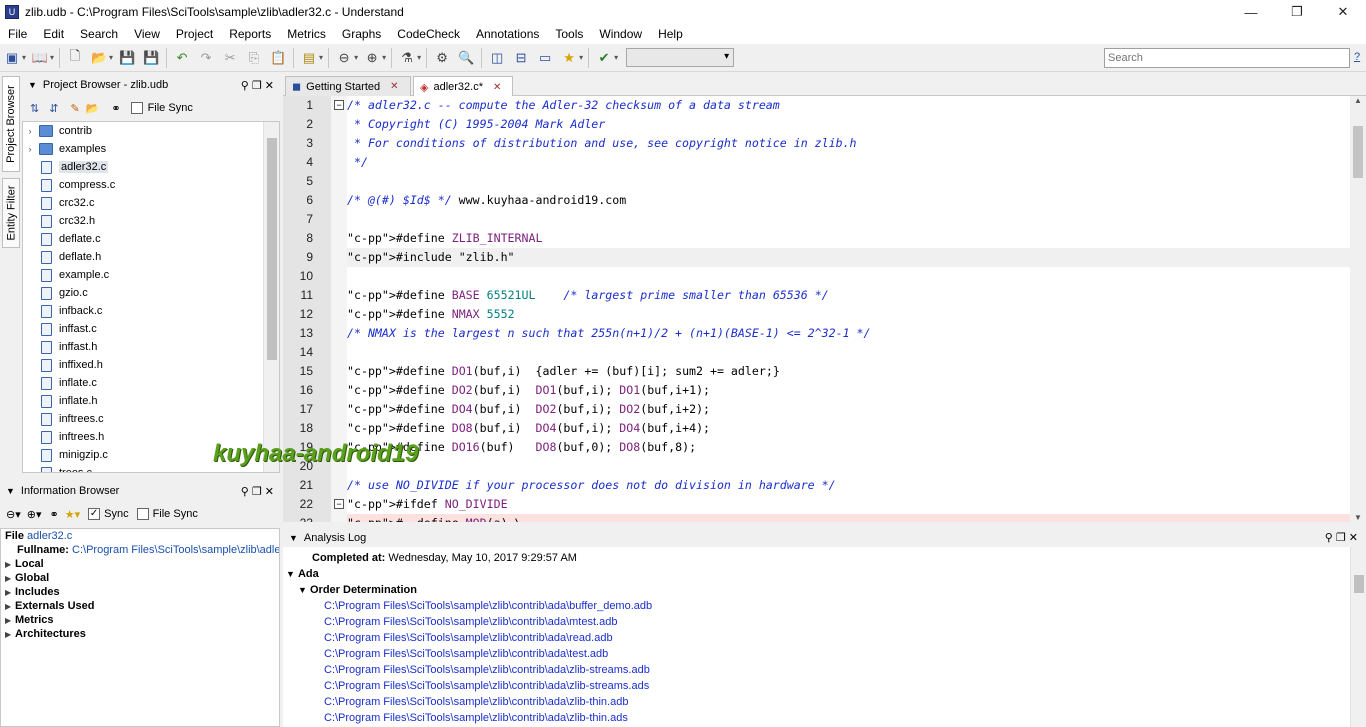 Image resolution: width=1366 pixels, height=727 pixels. What do you see at coordinates (620, 34) in the screenshot?
I see `menu-window: Window` at bounding box center [620, 34].